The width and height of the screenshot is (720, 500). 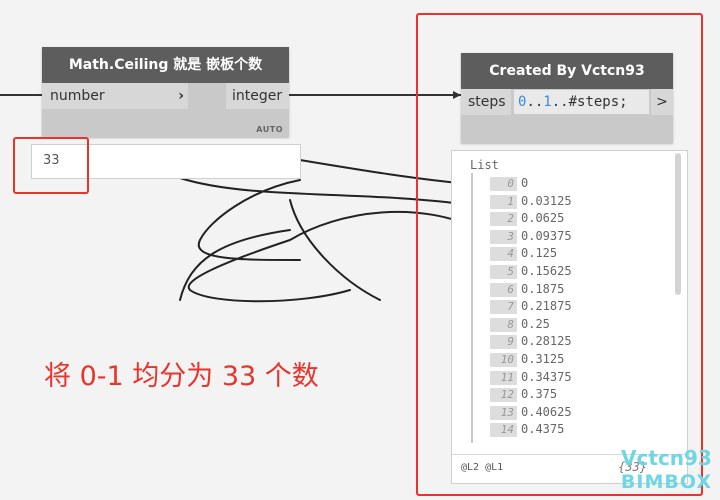 What do you see at coordinates (77, 96) in the screenshot?
I see `port-label: number` at bounding box center [77, 96].